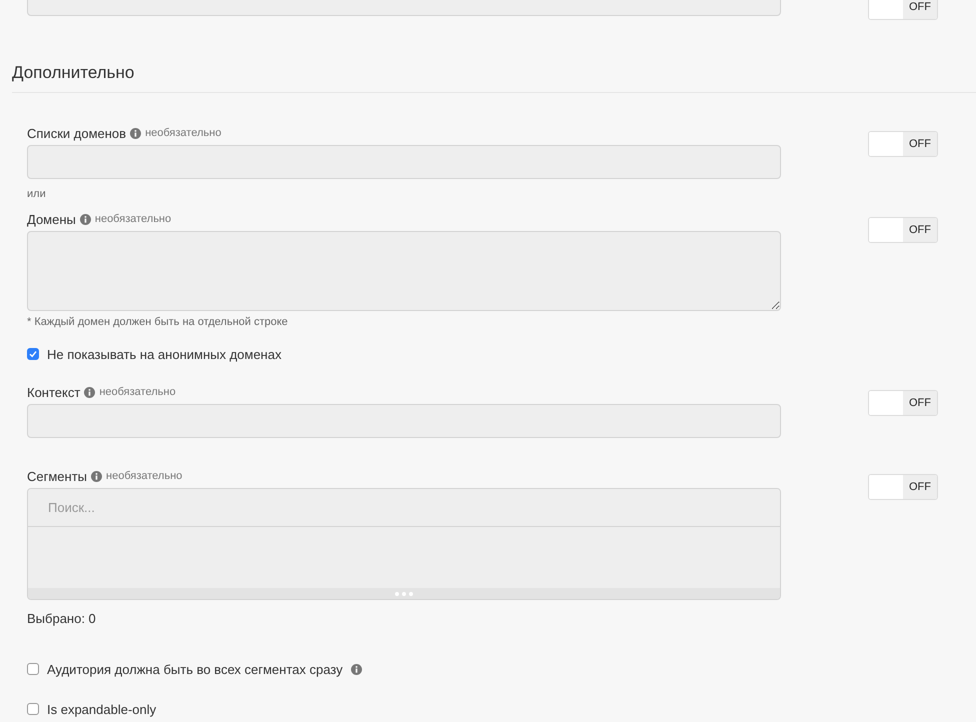  I want to click on field-note: * Каждый домен должен быть на отдельной строке, so click(158, 322).